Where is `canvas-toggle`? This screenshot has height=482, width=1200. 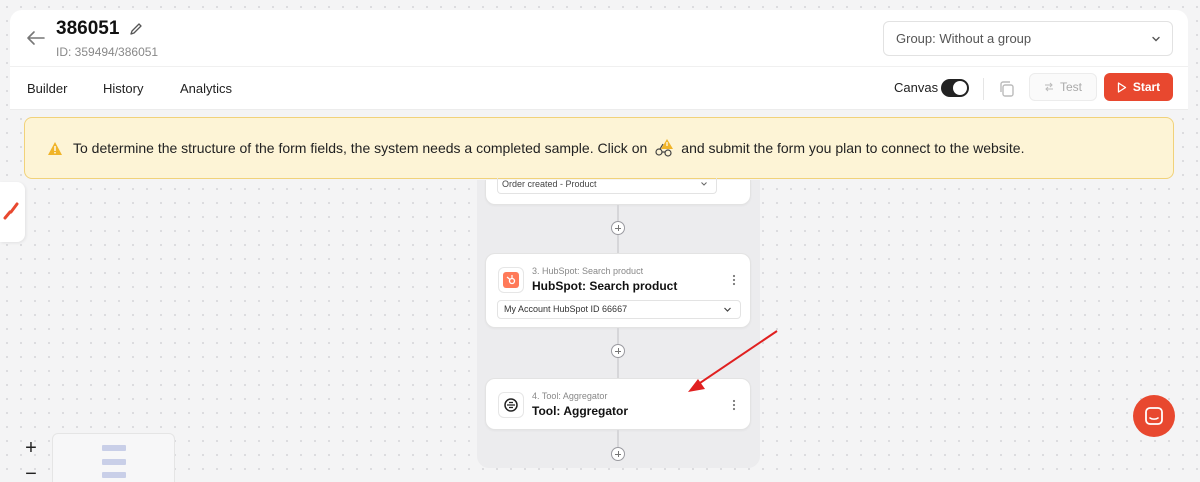 canvas-toggle is located at coordinates (955, 88).